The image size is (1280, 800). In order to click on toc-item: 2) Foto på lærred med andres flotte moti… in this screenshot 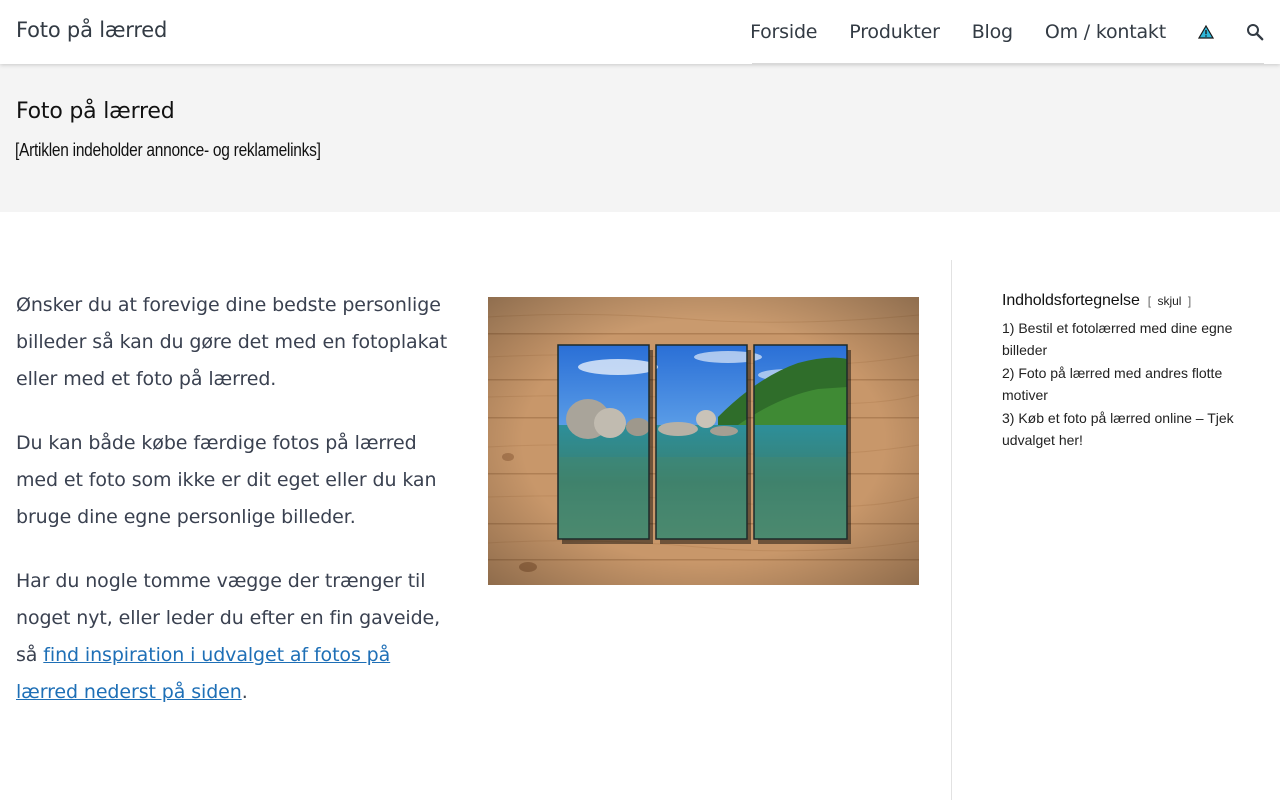, I will do `click(1127, 384)`.